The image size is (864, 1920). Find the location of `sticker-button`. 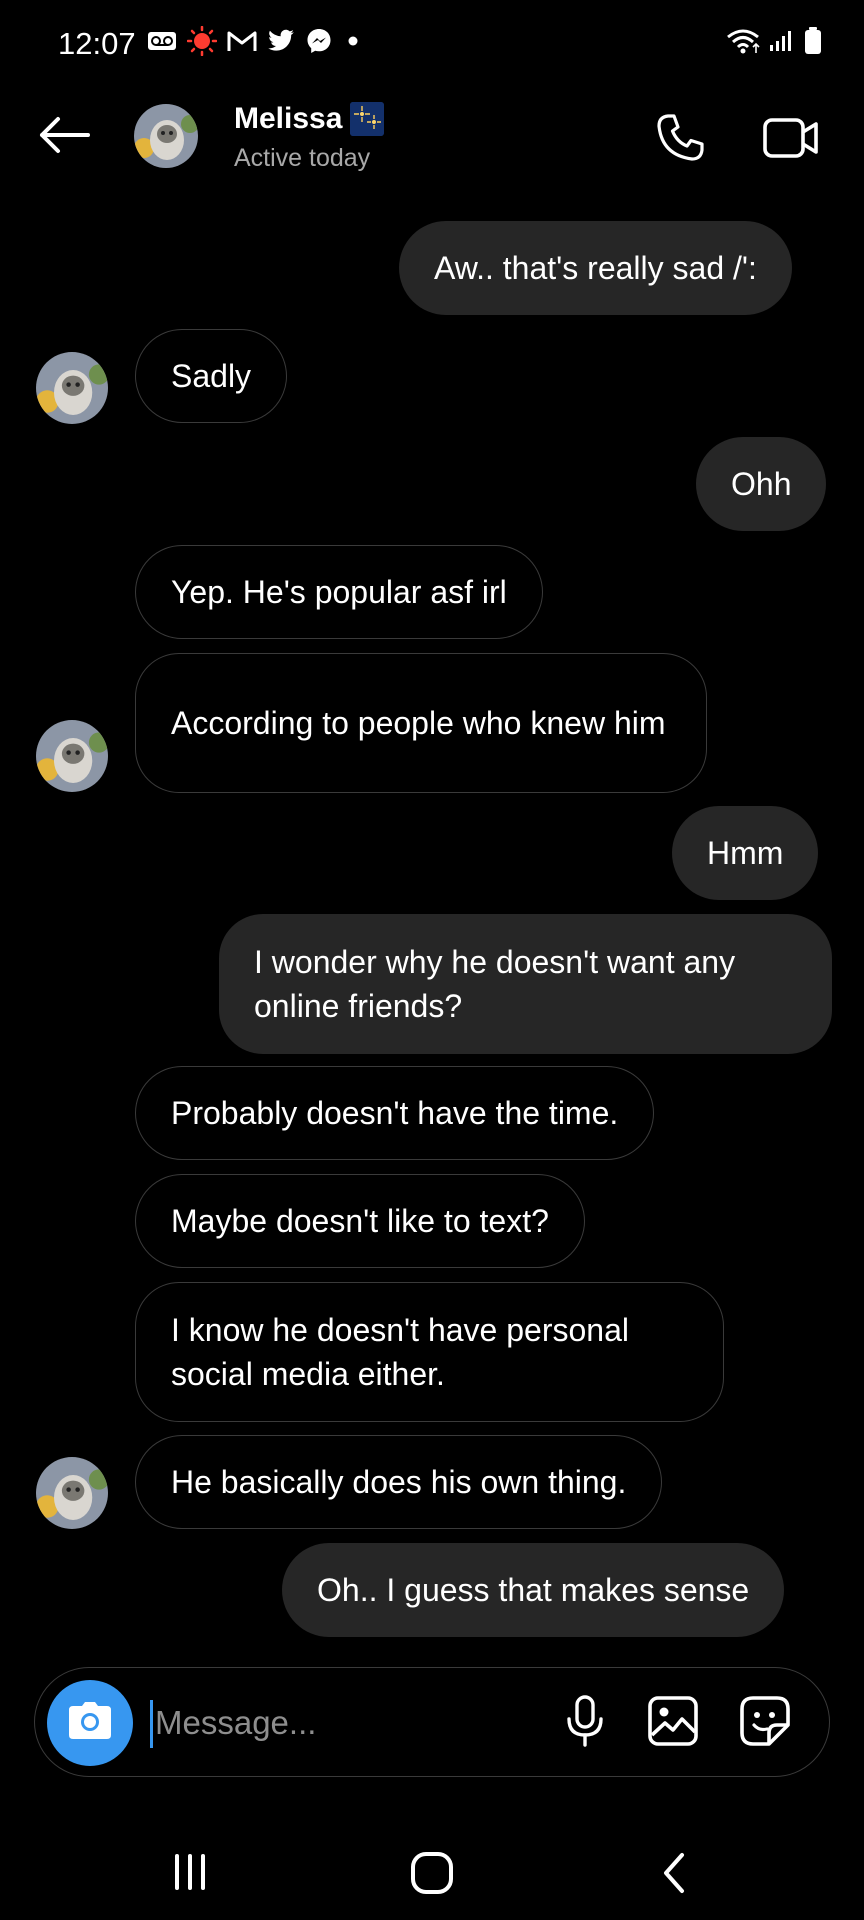

sticker-button is located at coordinates (765, 1723).